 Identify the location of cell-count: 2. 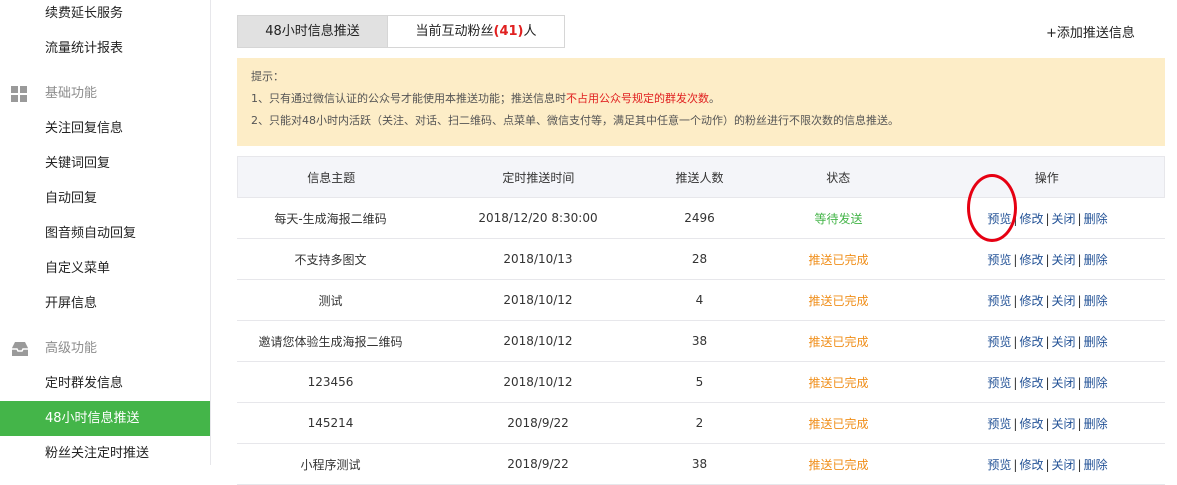
(699, 423).